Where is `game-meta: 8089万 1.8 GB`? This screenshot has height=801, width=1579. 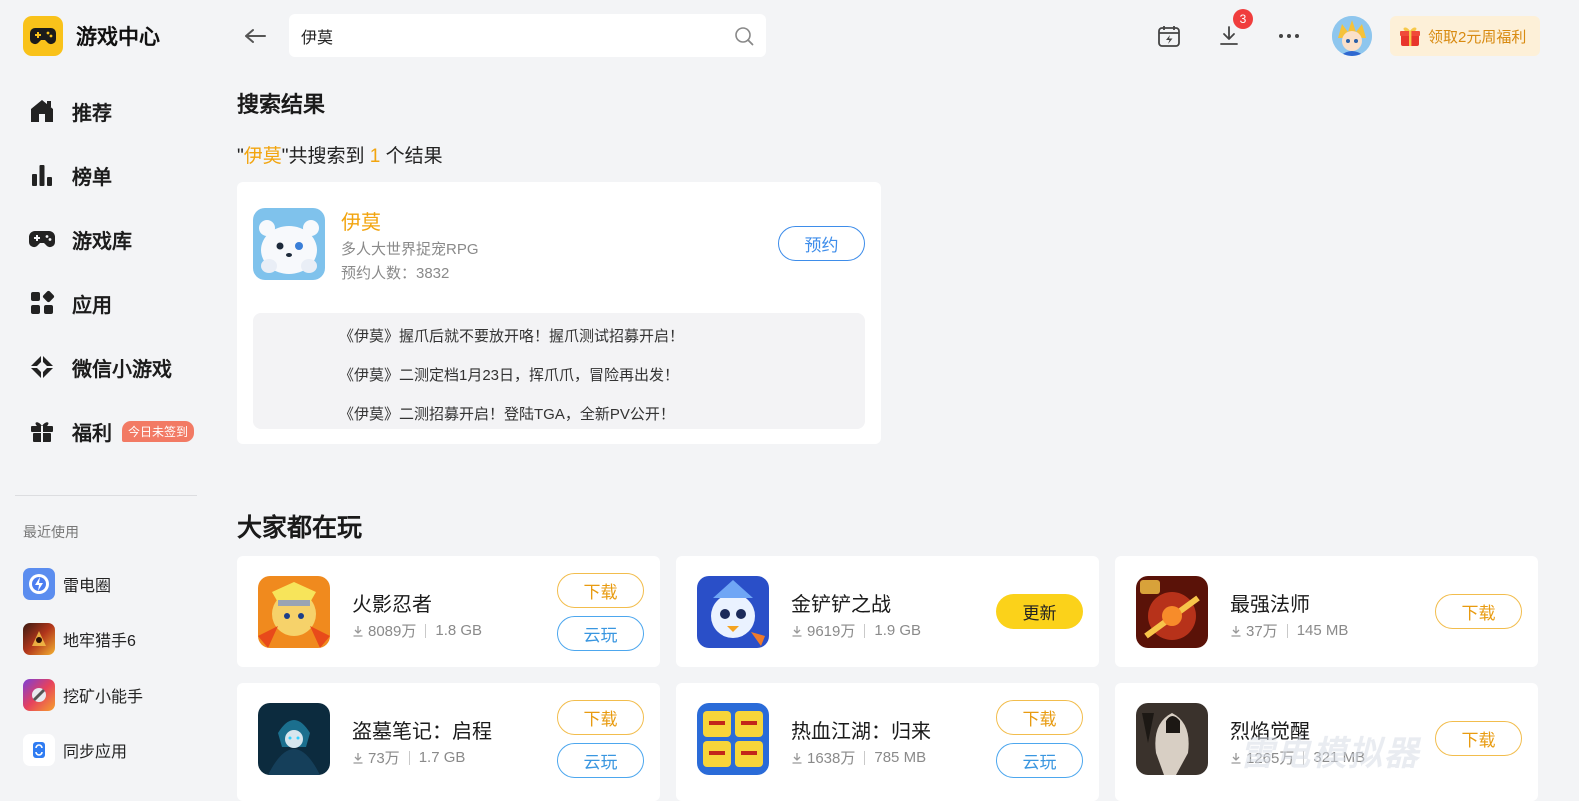
game-meta: 8089万 1.8 GB is located at coordinates (417, 630).